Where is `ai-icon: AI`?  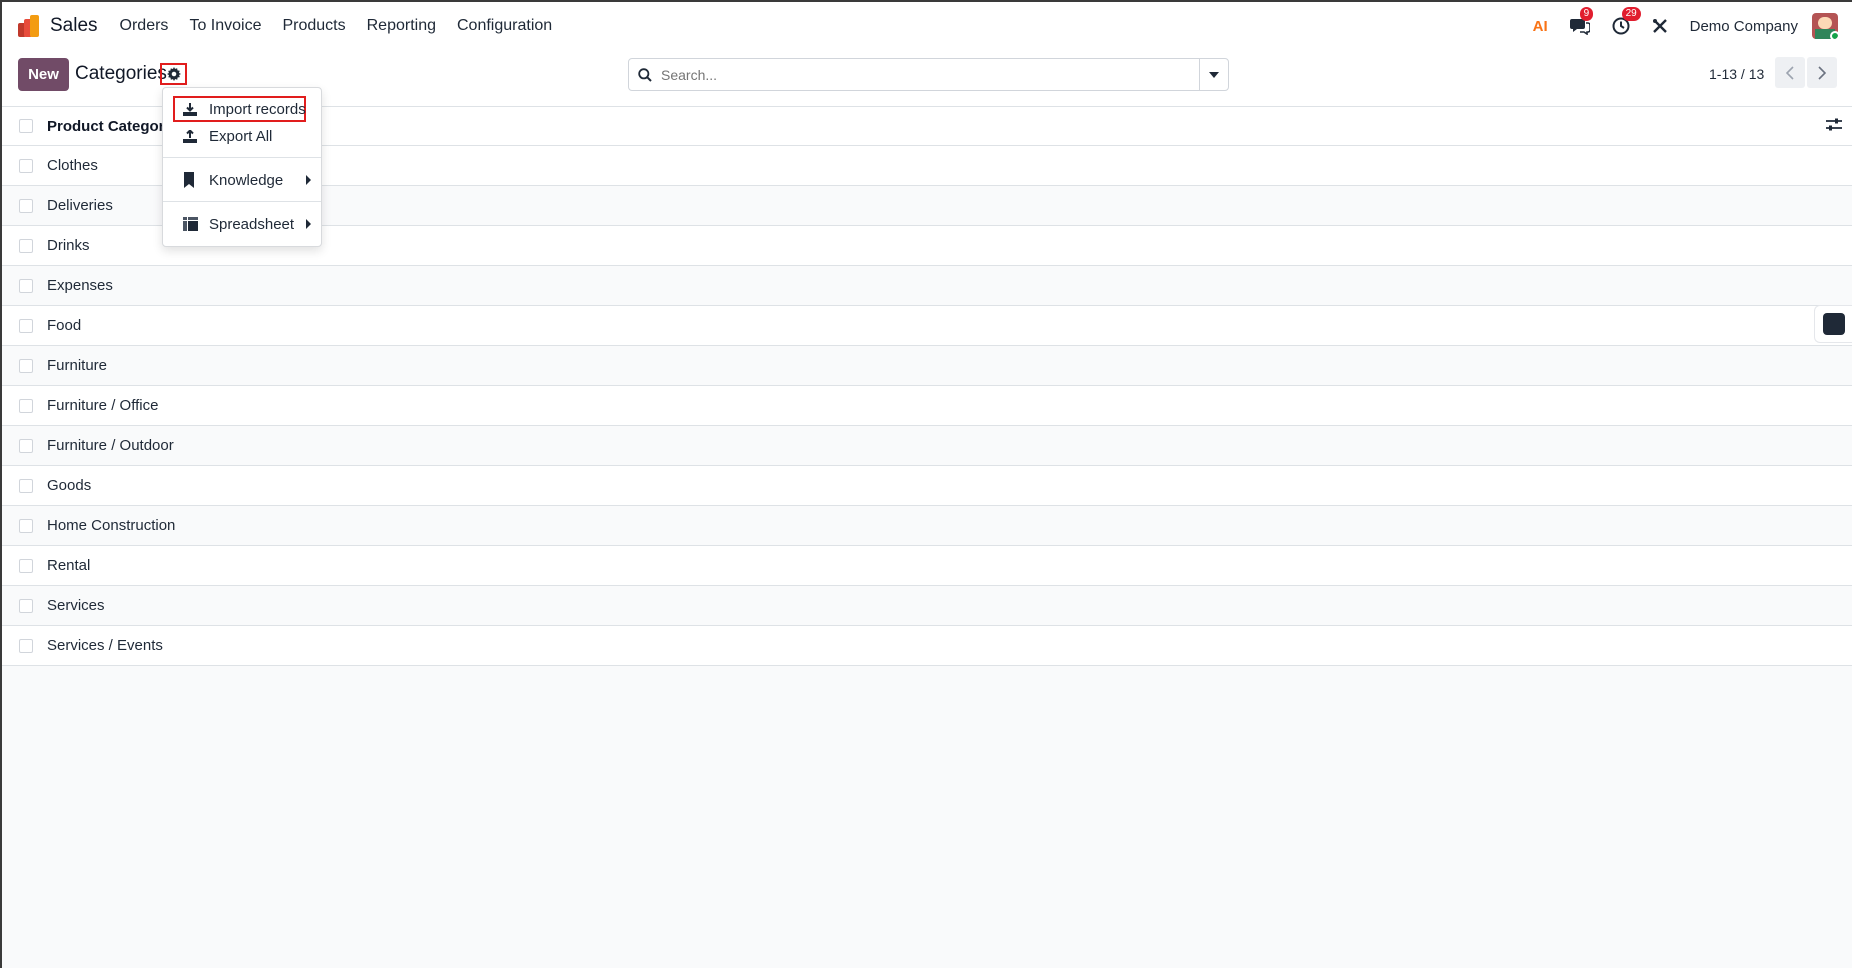 ai-icon: AI is located at coordinates (1540, 26).